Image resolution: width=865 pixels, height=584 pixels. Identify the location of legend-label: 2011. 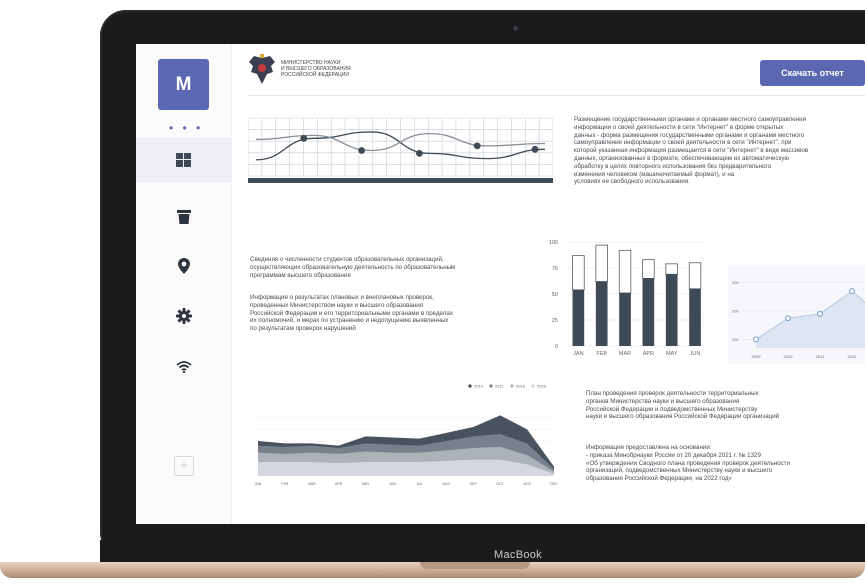
(499, 385).